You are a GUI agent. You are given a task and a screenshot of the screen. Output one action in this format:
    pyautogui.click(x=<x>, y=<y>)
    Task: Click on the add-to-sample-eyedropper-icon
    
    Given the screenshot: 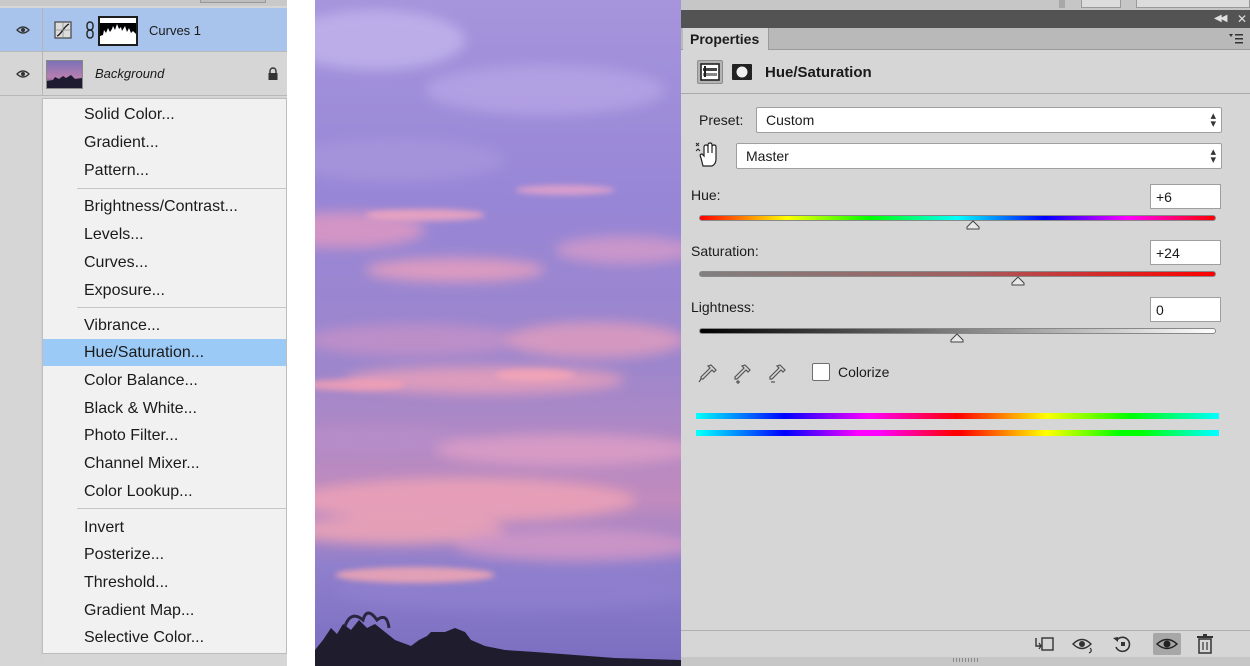 What is the action you would take?
    pyautogui.click(x=742, y=373)
    